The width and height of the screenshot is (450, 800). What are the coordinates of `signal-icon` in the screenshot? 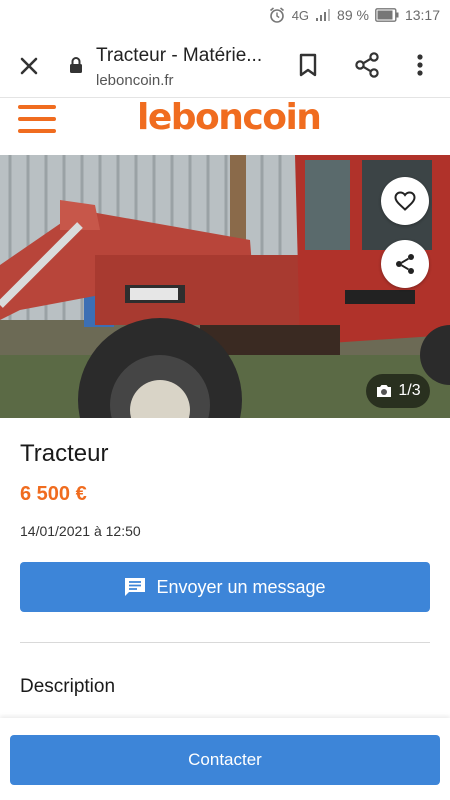 It's located at (323, 15).